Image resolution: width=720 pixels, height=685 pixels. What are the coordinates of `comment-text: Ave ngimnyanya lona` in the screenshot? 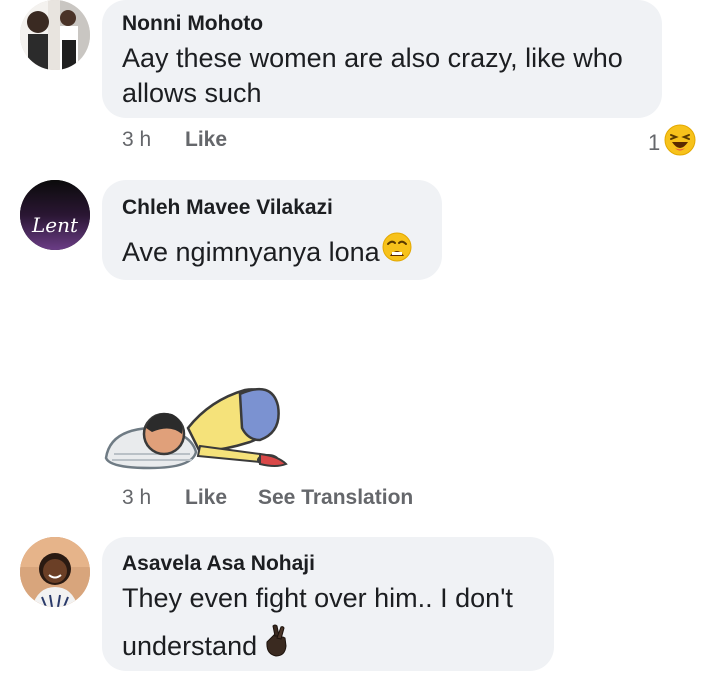 It's located at (251, 251).